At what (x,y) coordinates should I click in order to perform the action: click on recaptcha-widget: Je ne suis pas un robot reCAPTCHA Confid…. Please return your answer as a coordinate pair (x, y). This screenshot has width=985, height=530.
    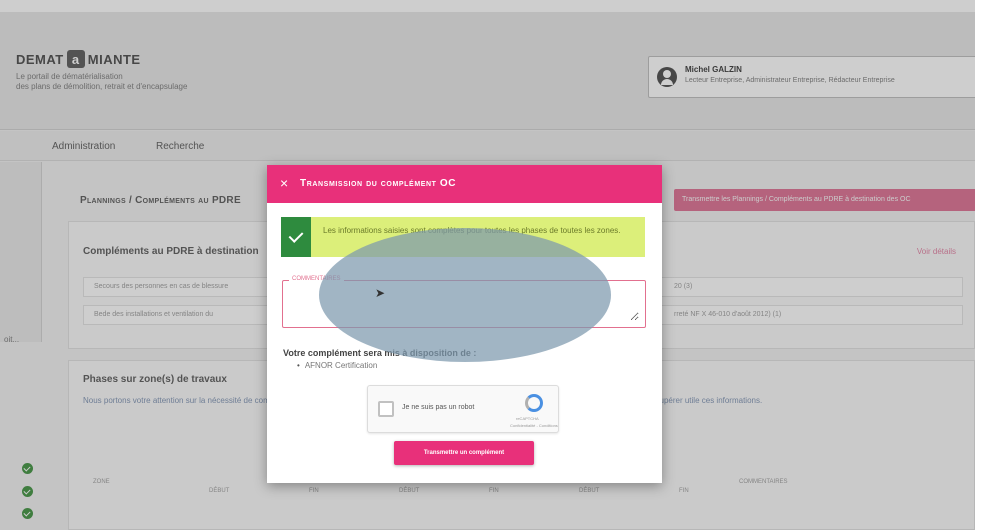
    Looking at the image, I should click on (463, 409).